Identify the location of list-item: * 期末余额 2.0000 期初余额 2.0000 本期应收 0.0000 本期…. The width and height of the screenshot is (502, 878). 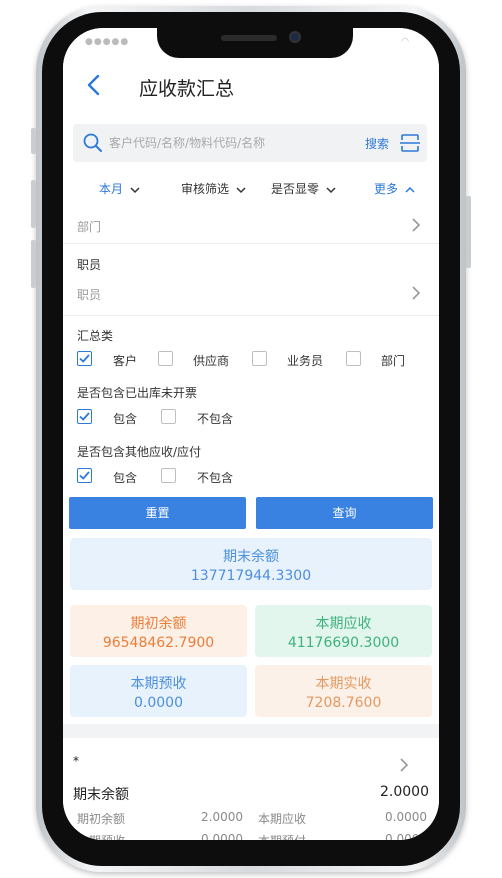
(251, 789).